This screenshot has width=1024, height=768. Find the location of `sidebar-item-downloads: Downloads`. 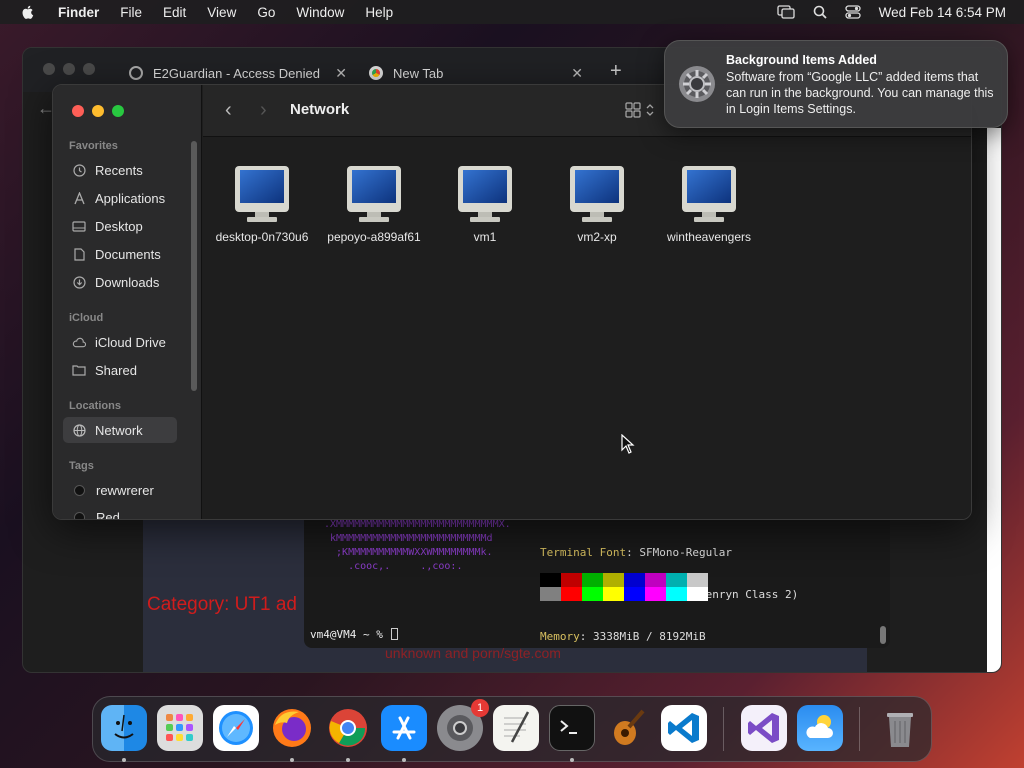

sidebar-item-downloads: Downloads is located at coordinates (120, 282).